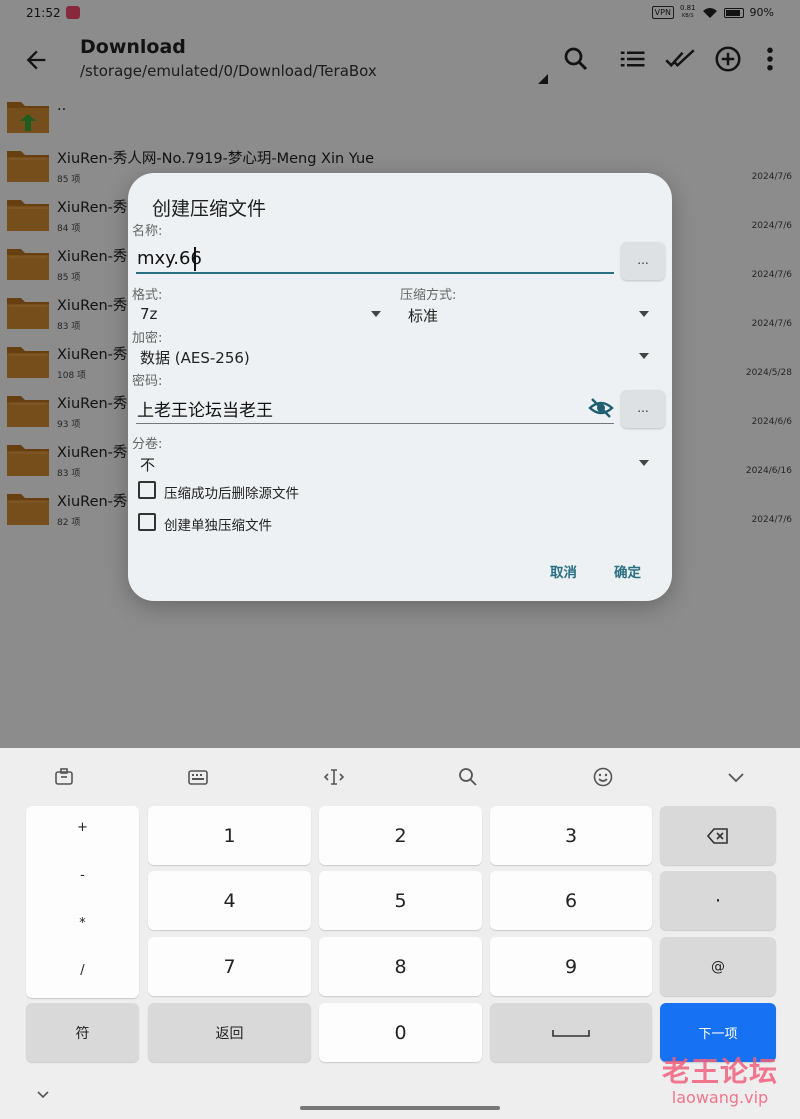 The width and height of the screenshot is (800, 1119). Describe the element at coordinates (720, 1097) in the screenshot. I see `watermark-en: laowang.vip` at that location.